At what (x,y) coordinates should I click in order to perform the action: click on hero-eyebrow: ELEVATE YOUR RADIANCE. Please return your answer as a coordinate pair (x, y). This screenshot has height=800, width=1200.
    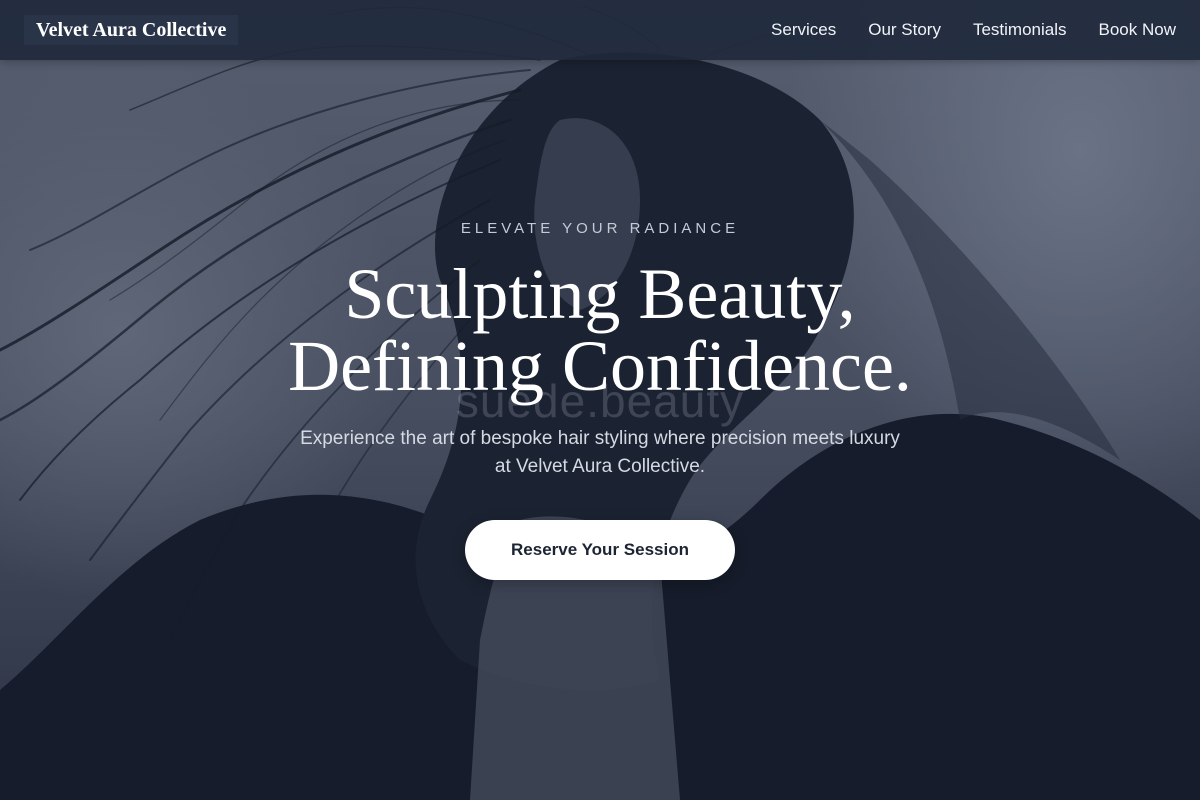
    Looking at the image, I should click on (600, 228).